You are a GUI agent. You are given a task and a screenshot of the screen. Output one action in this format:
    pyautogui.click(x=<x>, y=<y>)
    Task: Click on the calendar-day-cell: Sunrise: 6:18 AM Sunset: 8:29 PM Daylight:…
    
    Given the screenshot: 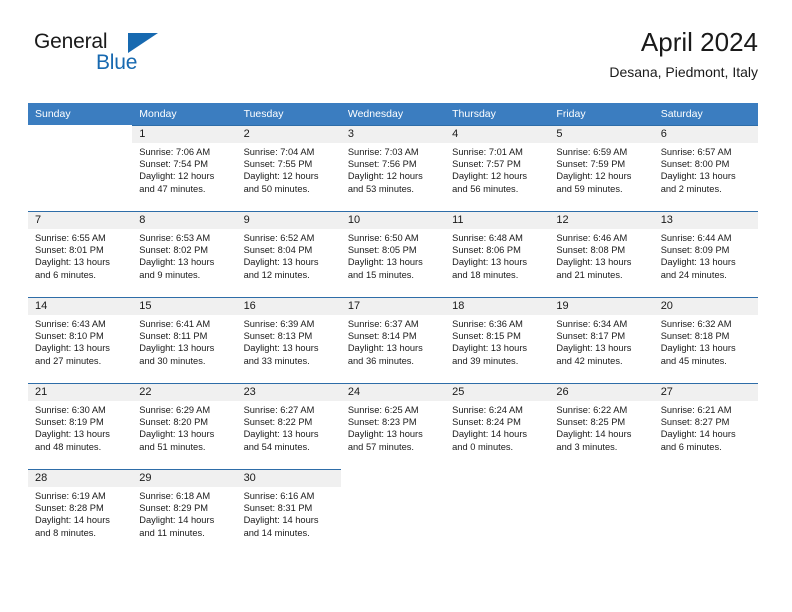 What is the action you would take?
    pyautogui.click(x=184, y=523)
    